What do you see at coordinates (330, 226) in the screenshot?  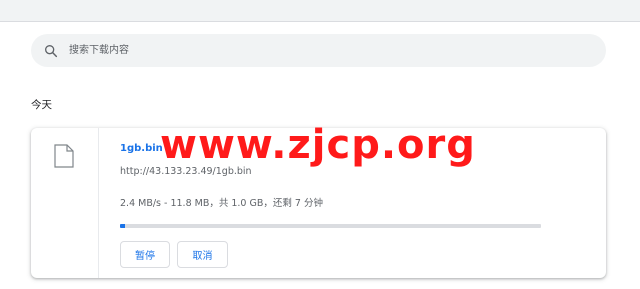 I see `download-progress-bar` at bounding box center [330, 226].